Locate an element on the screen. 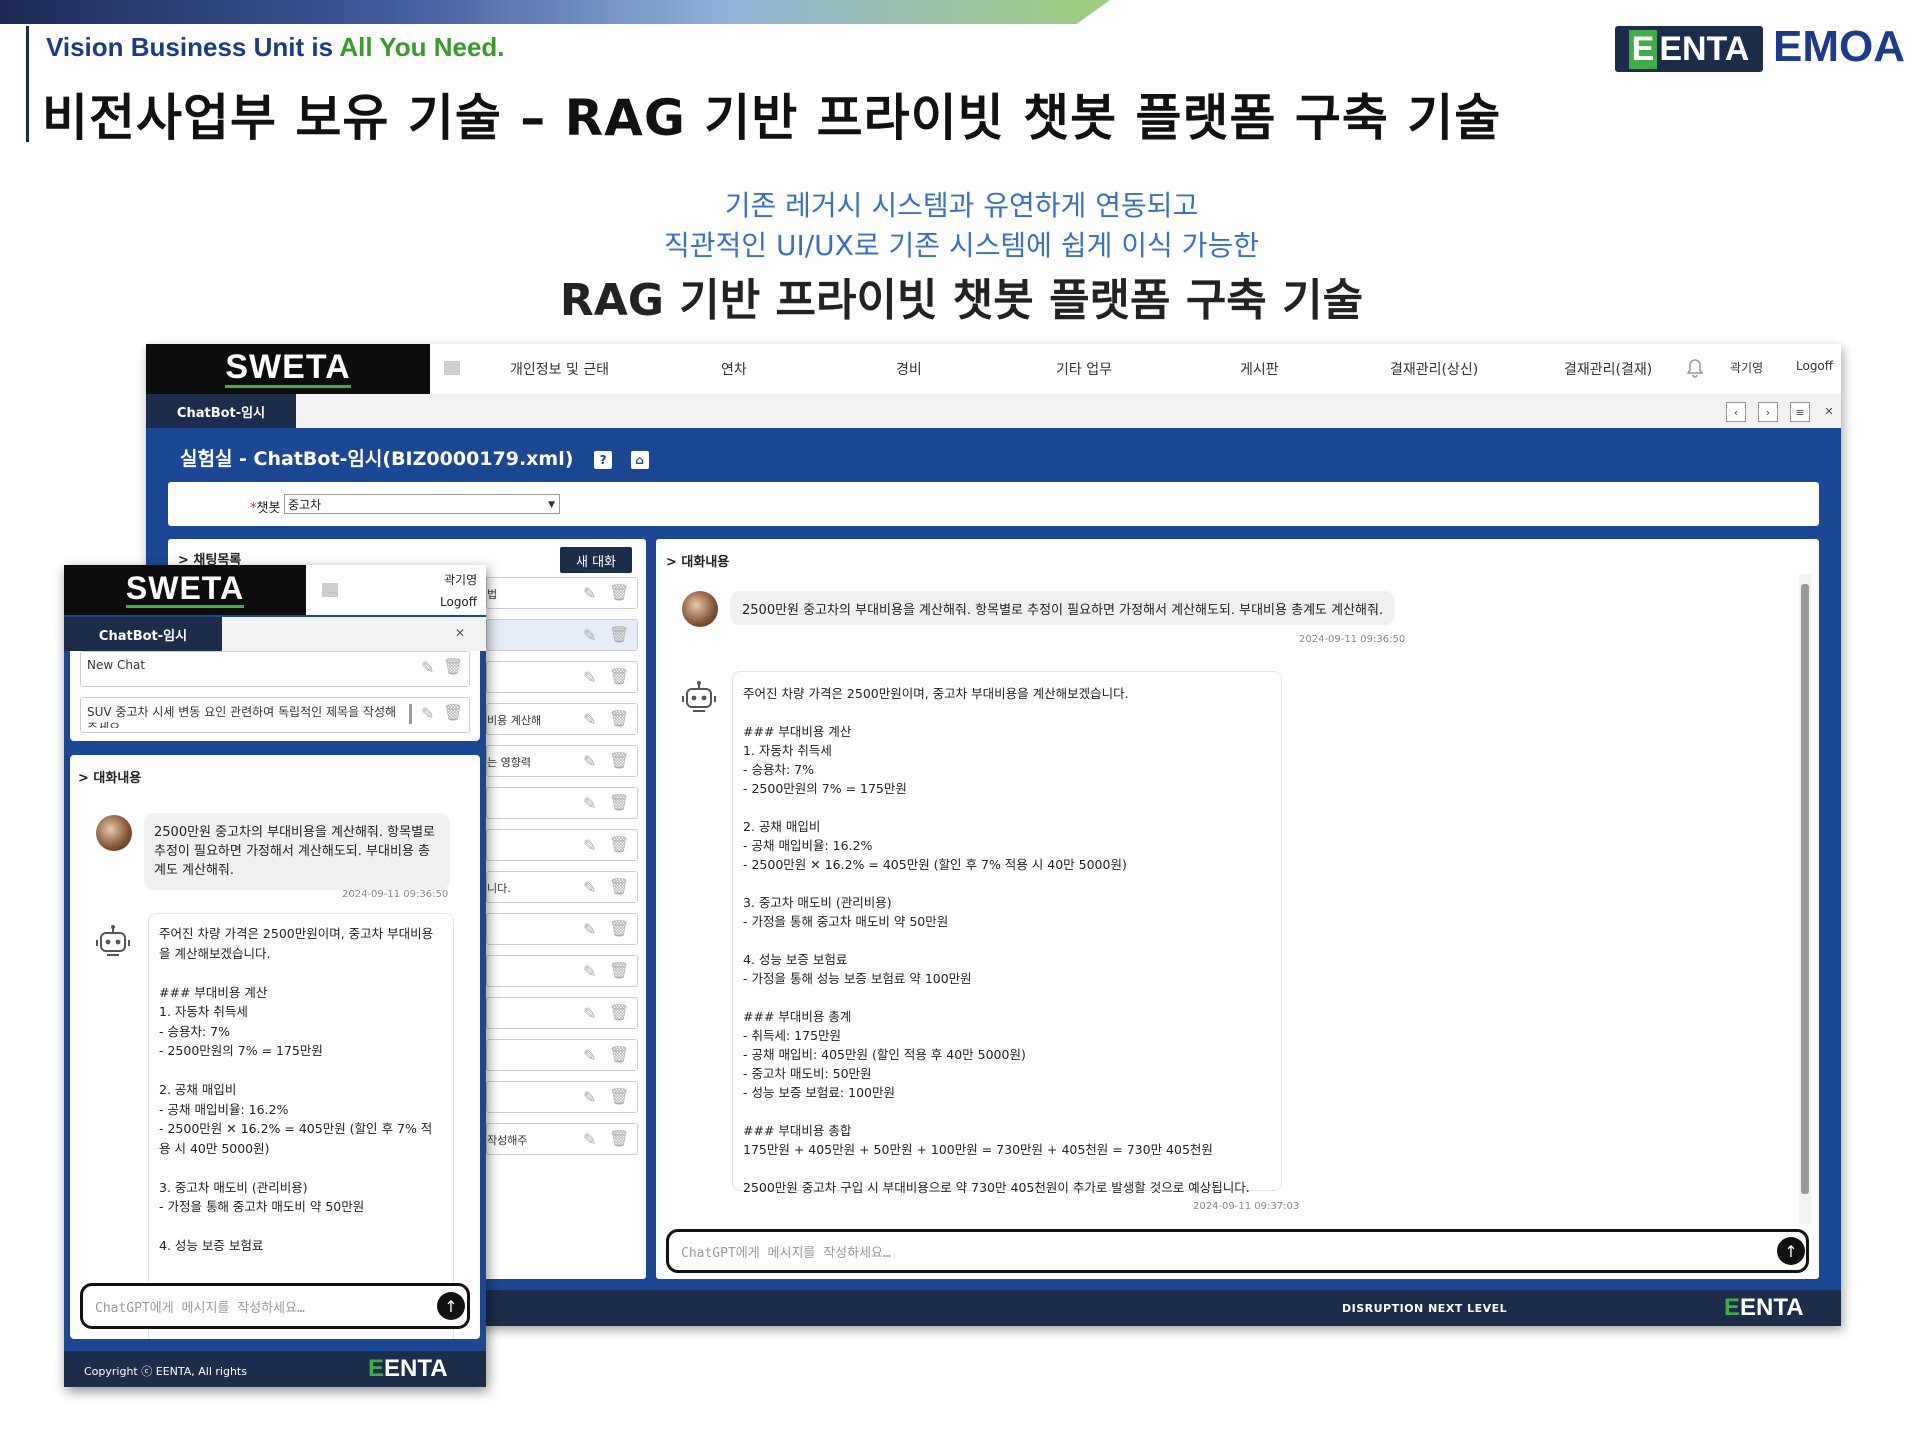 The width and height of the screenshot is (1923, 1429). footer-eenta-logo: EENTA is located at coordinates (1764, 1307).